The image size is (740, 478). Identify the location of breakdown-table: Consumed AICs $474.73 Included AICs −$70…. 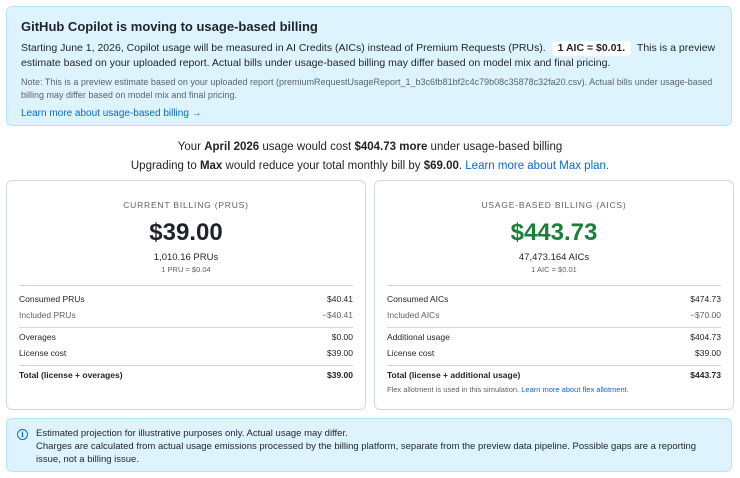
(554, 339).